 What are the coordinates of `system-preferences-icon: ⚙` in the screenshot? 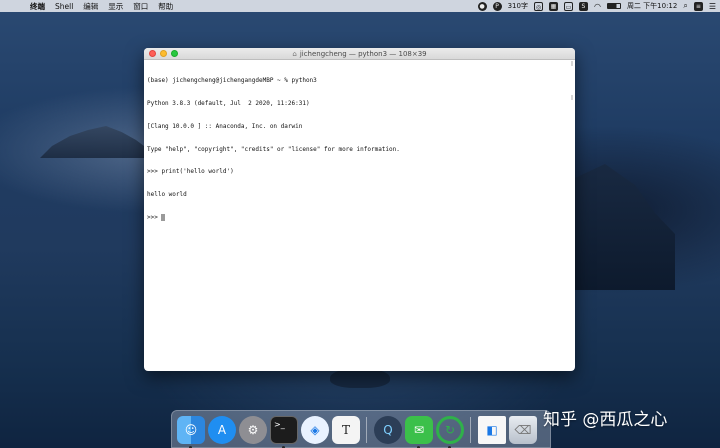 It's located at (253, 430).